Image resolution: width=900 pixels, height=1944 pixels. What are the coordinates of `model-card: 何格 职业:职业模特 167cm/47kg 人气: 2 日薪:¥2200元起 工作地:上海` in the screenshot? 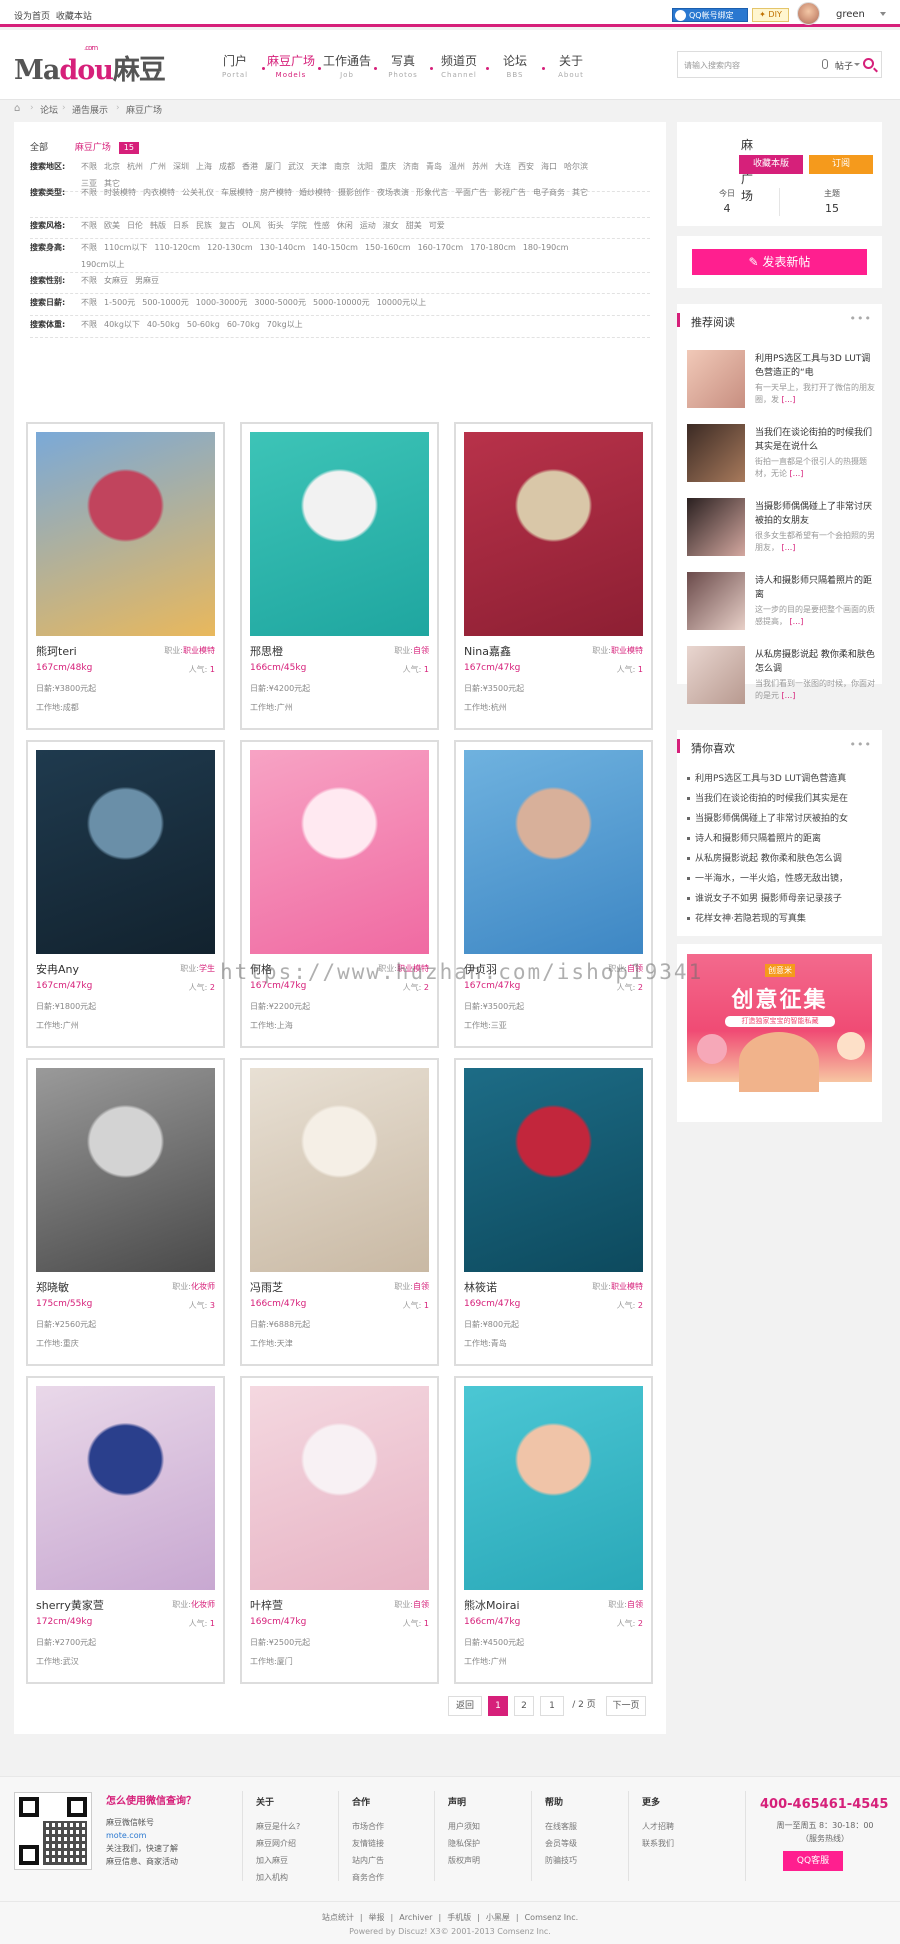 It's located at (339, 894).